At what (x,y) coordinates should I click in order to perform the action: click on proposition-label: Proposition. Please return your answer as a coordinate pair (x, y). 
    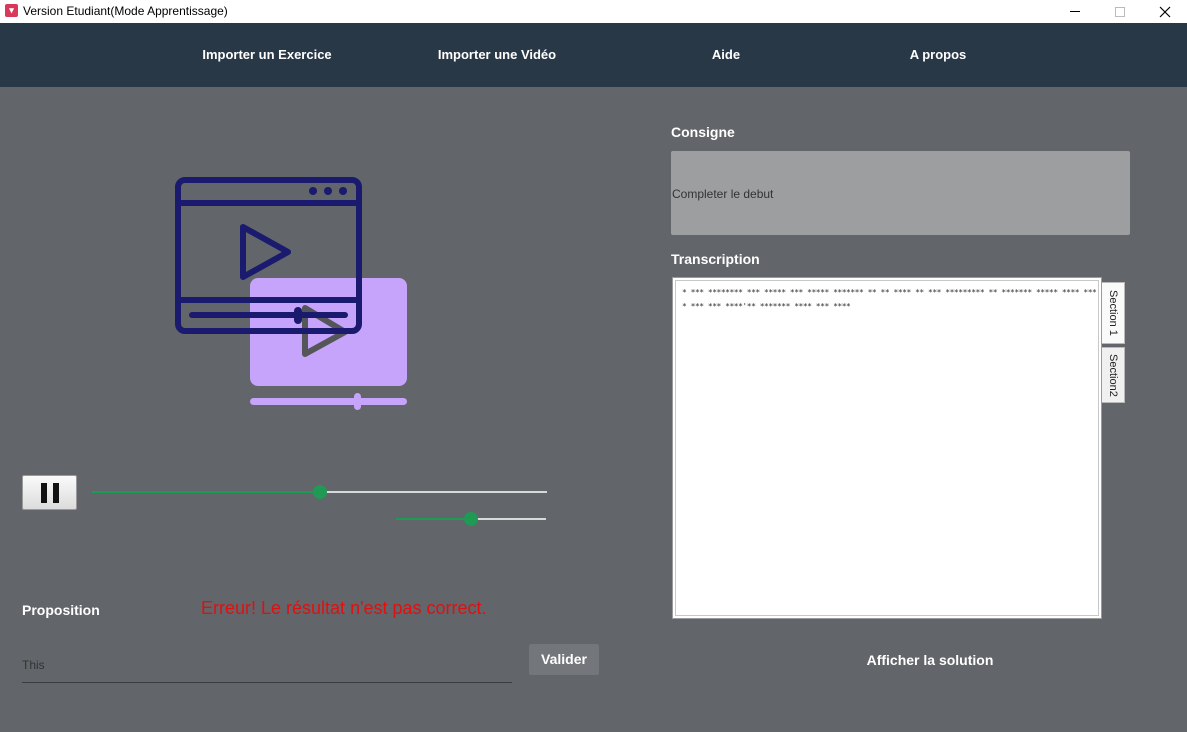
    Looking at the image, I should click on (61, 610).